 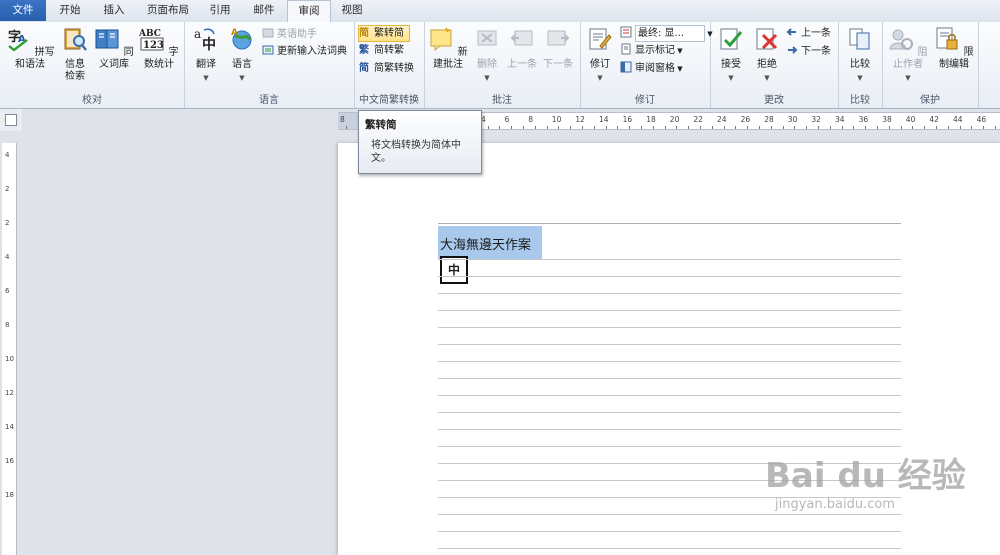 I want to click on compare-label: 比较, so click(x=860, y=64).